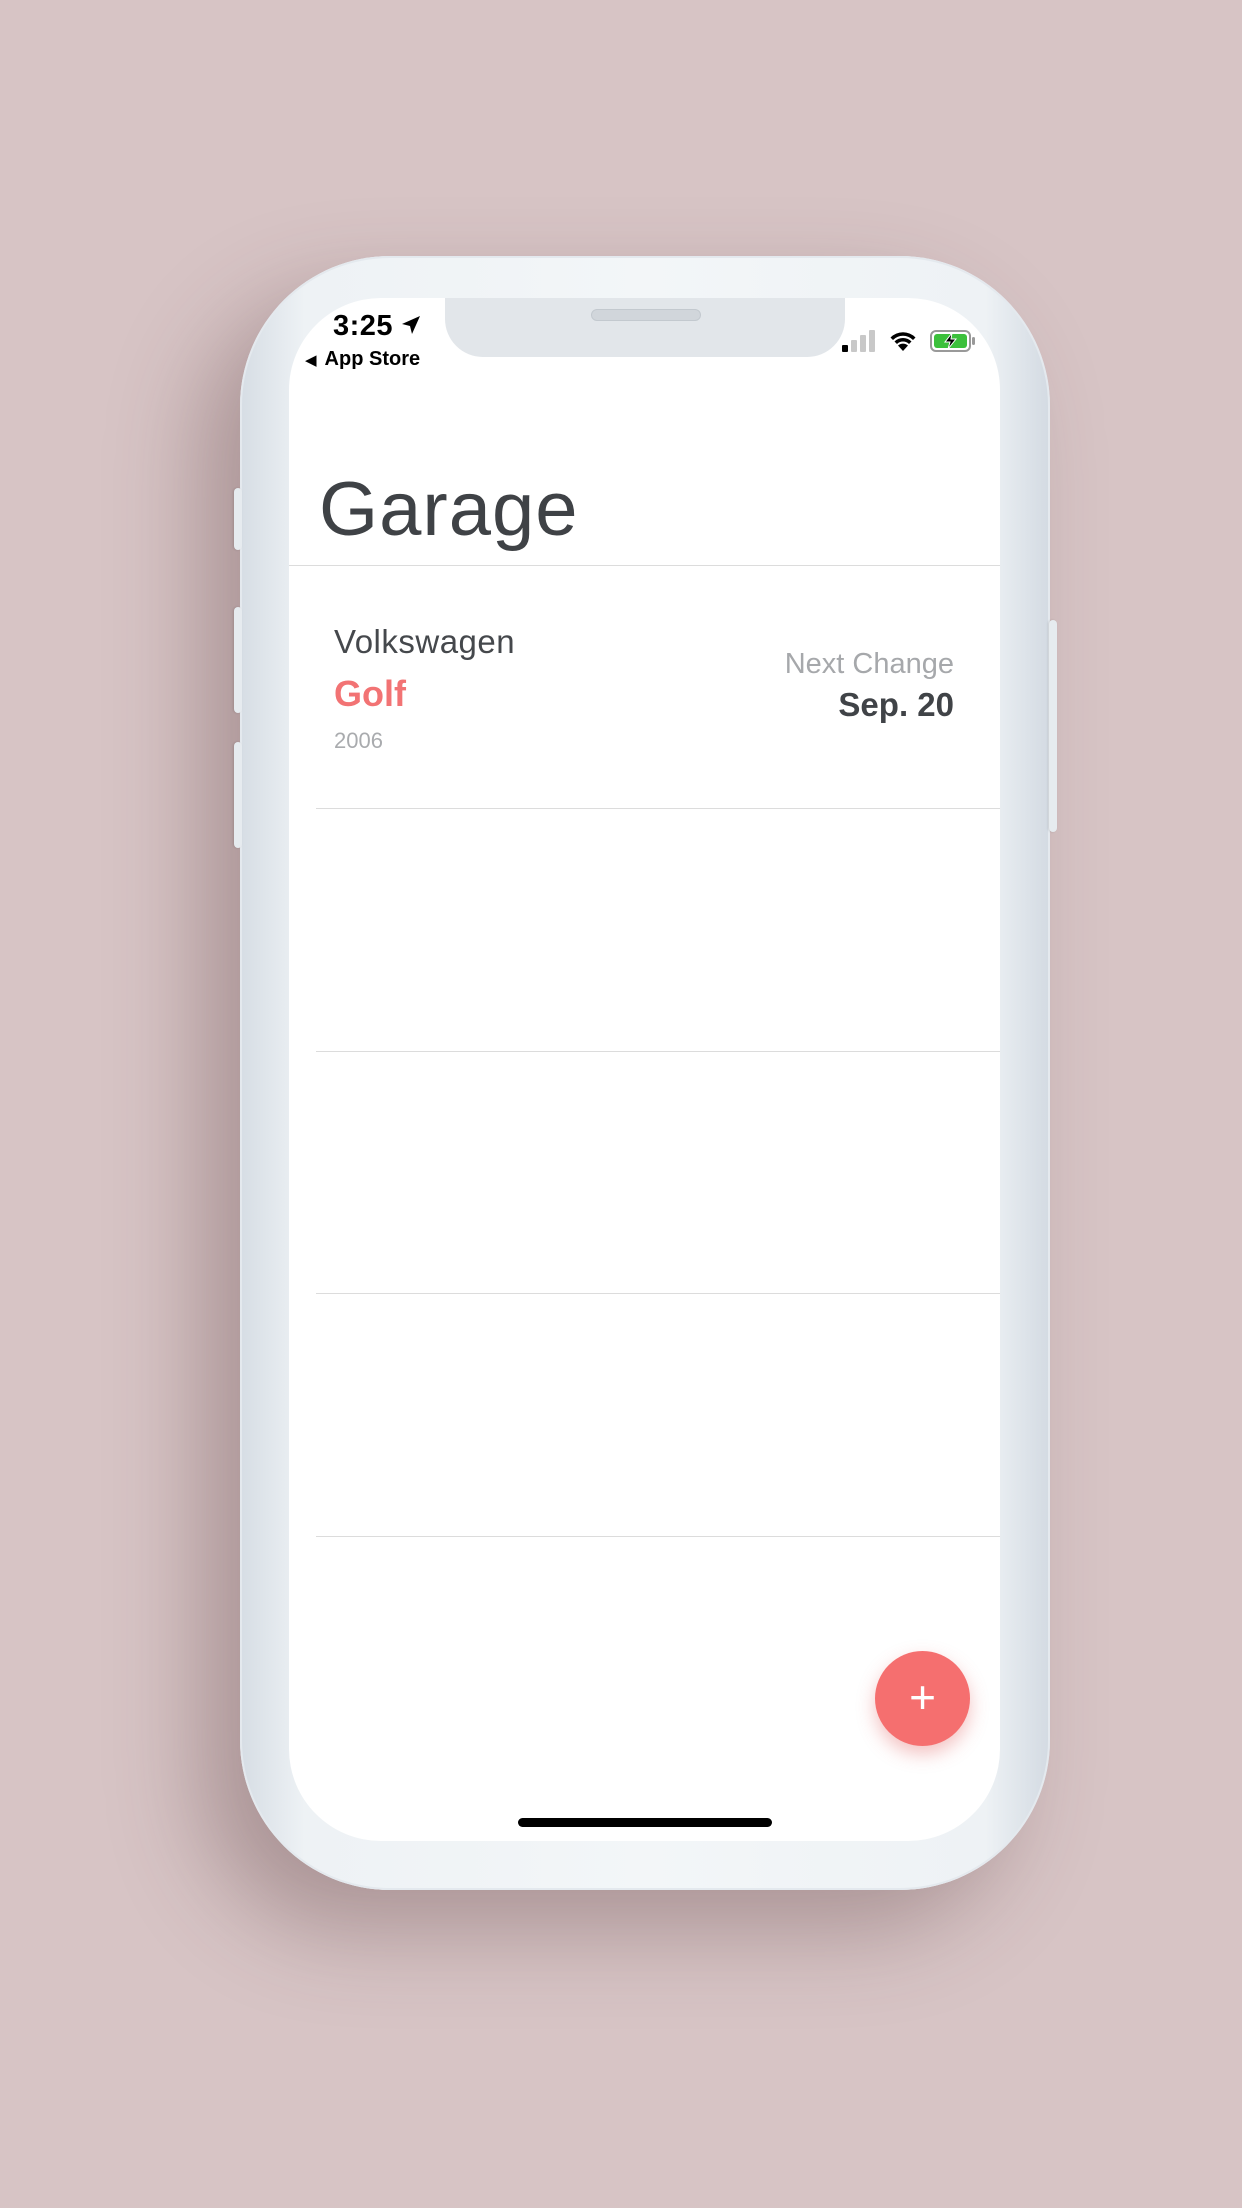 Image resolution: width=1242 pixels, height=2208 pixels. Describe the element at coordinates (238, 795) in the screenshot. I see `volume-down-button` at that location.